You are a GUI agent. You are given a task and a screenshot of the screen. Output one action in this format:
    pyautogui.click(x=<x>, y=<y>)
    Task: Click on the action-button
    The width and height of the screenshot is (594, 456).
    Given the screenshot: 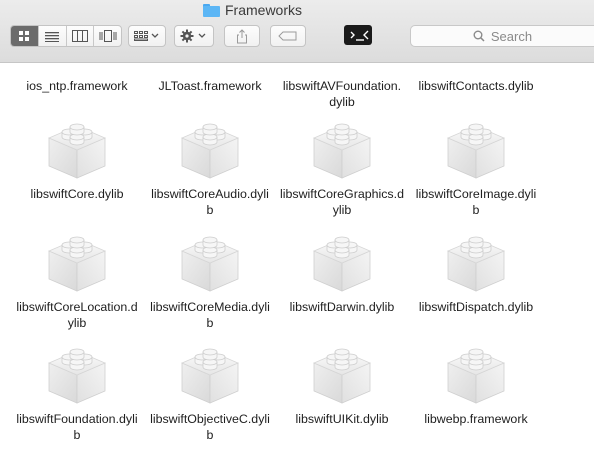 What is the action you would take?
    pyautogui.click(x=194, y=36)
    